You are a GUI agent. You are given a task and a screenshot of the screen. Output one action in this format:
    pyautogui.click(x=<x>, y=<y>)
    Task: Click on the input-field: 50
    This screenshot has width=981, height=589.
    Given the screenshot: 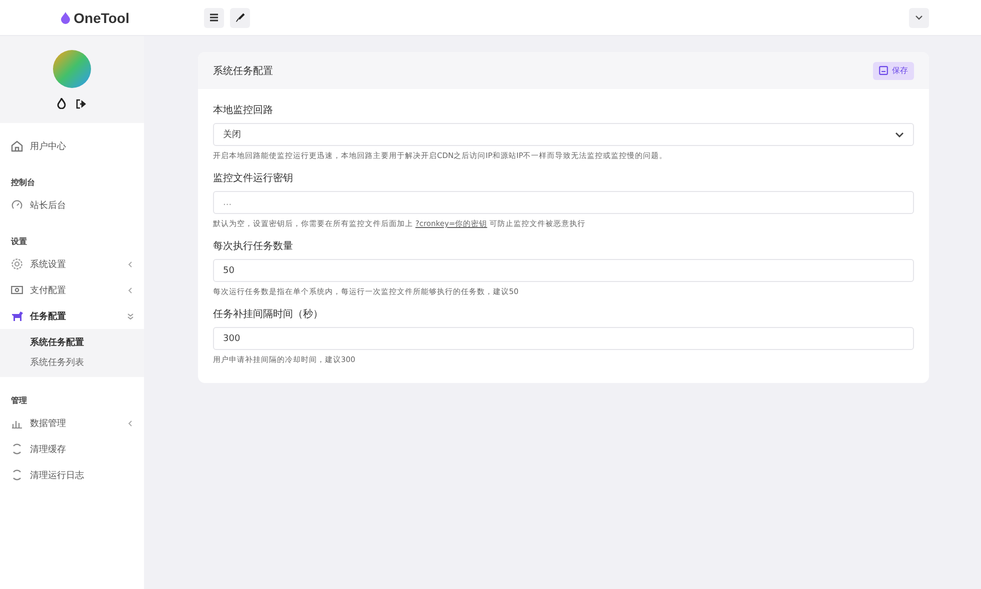 What is the action you would take?
    pyautogui.click(x=563, y=270)
    